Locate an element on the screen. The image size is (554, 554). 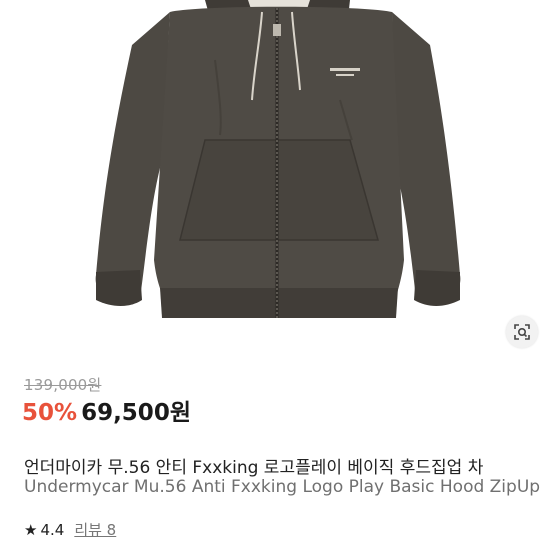
visual-search-icon is located at coordinates (522, 332).